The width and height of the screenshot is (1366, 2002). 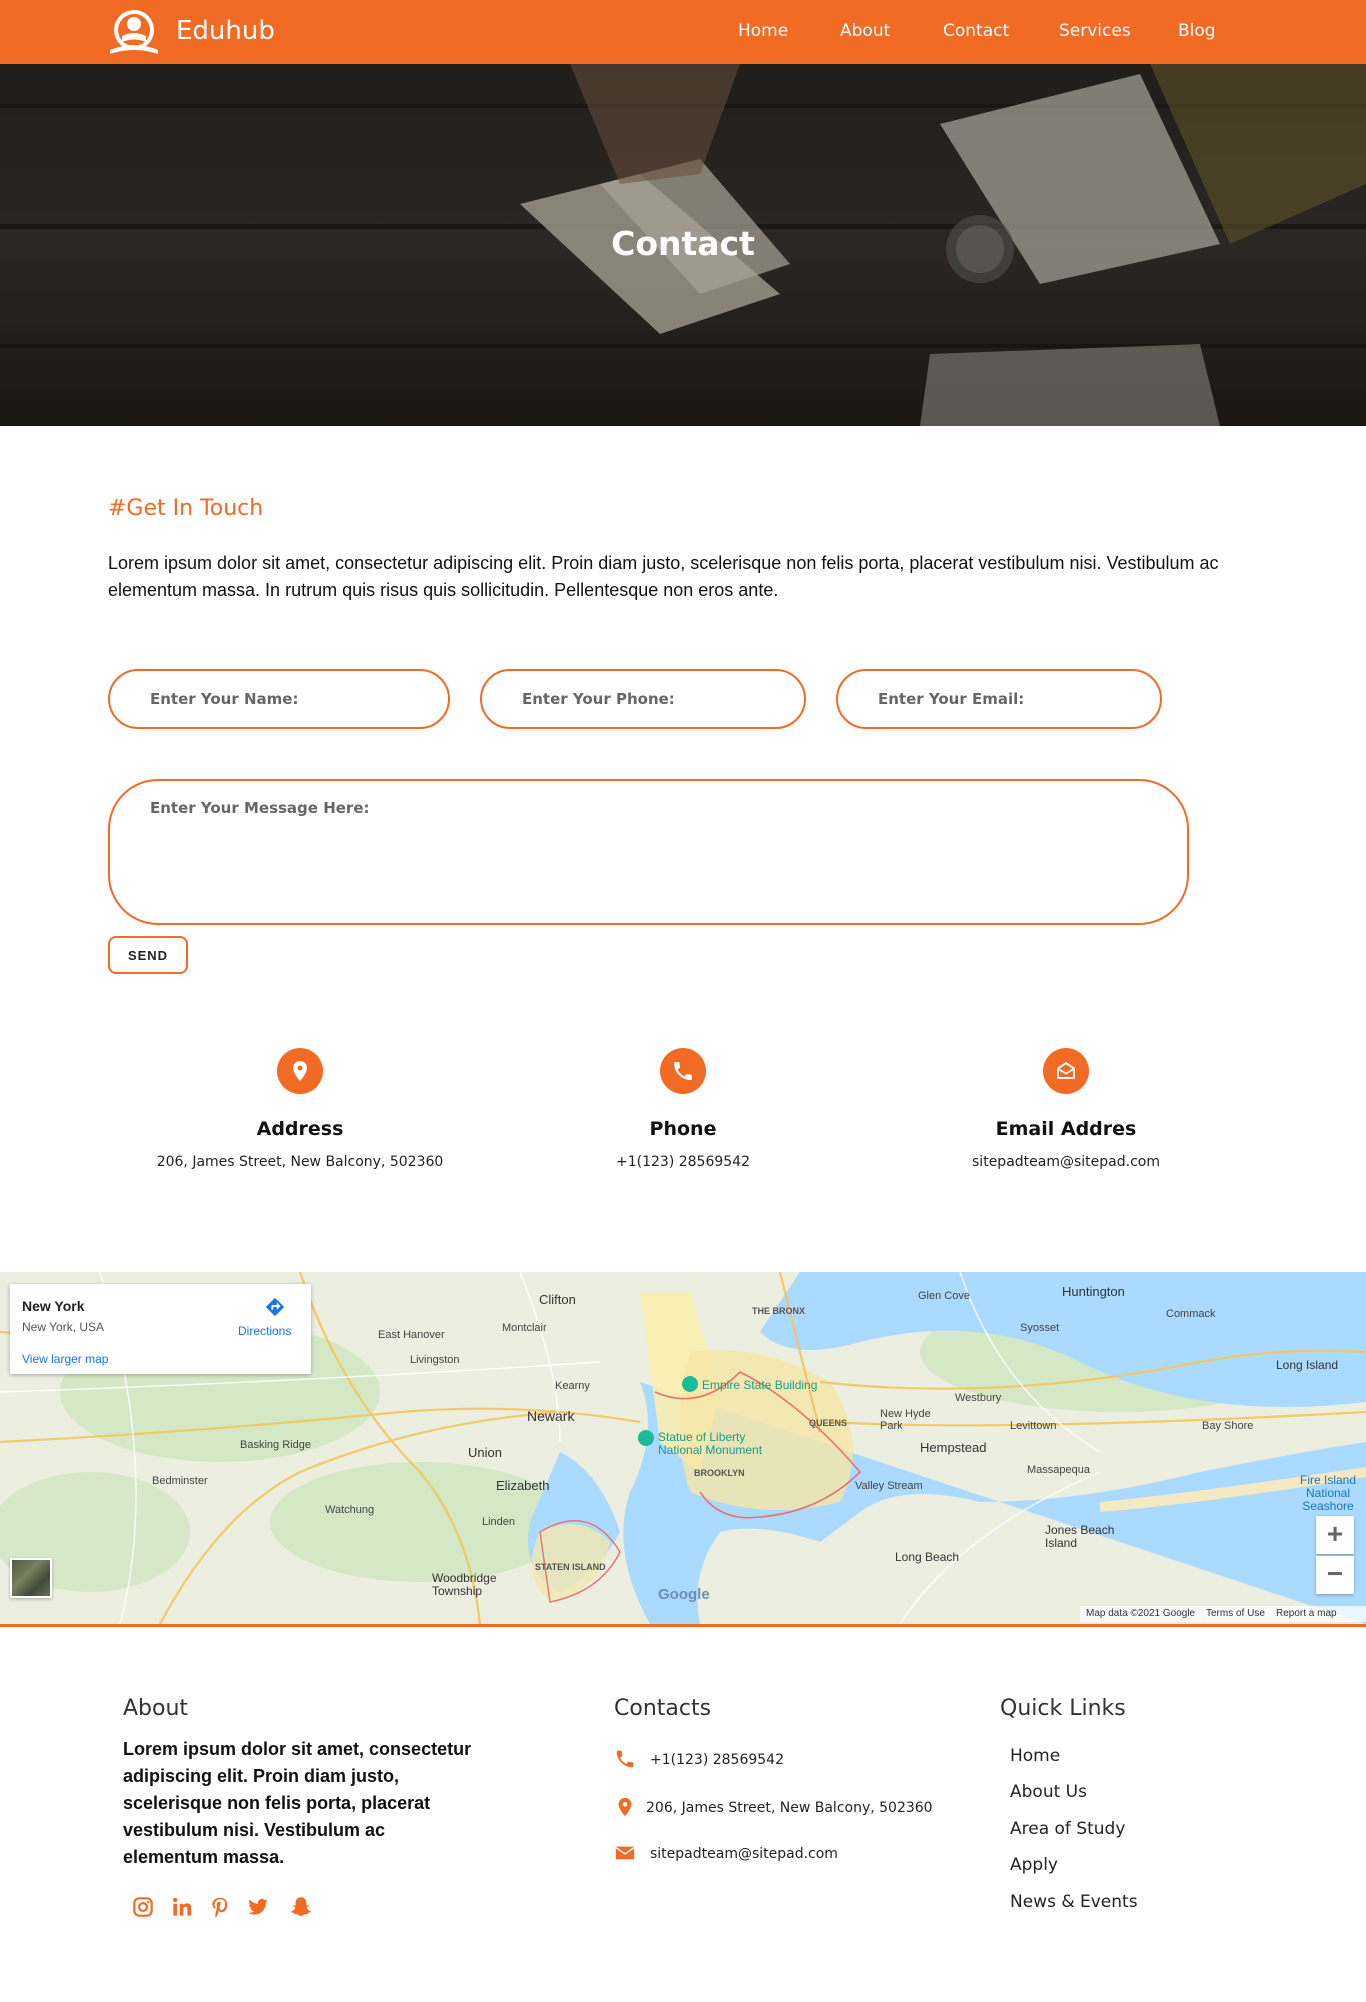 I want to click on map-label-massapequa: Massapequa, so click(x=1058, y=1470).